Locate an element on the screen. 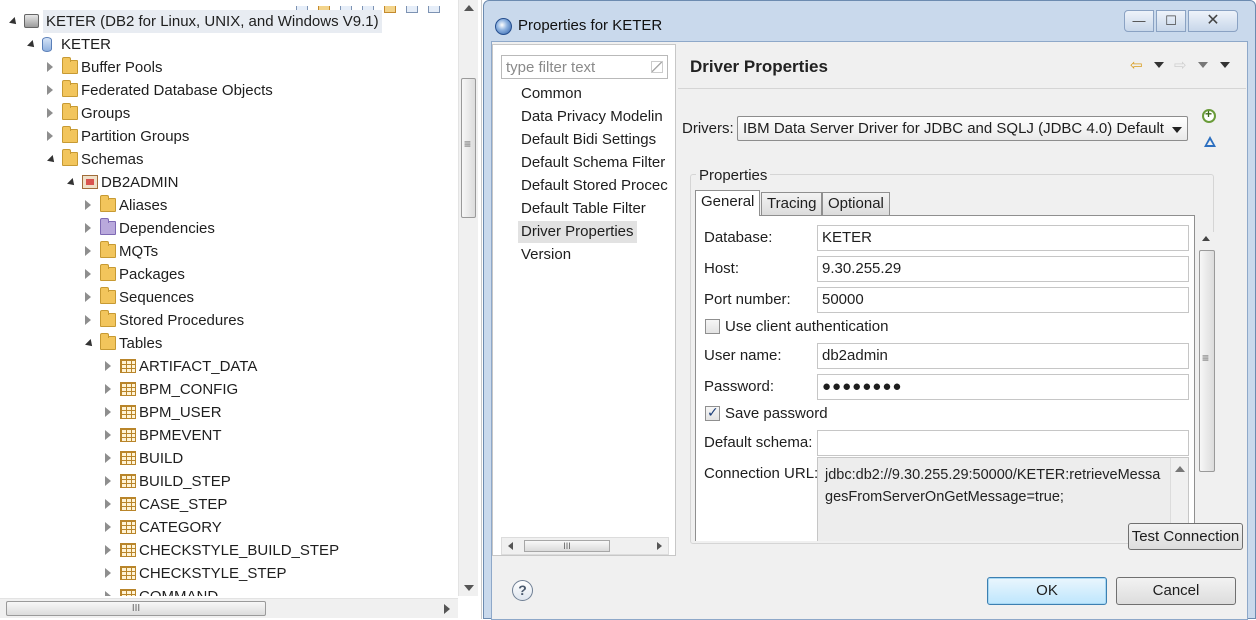 The image size is (1256, 620). nav-item-default-stored-procedure: Default Stored Procec is located at coordinates (593, 186).